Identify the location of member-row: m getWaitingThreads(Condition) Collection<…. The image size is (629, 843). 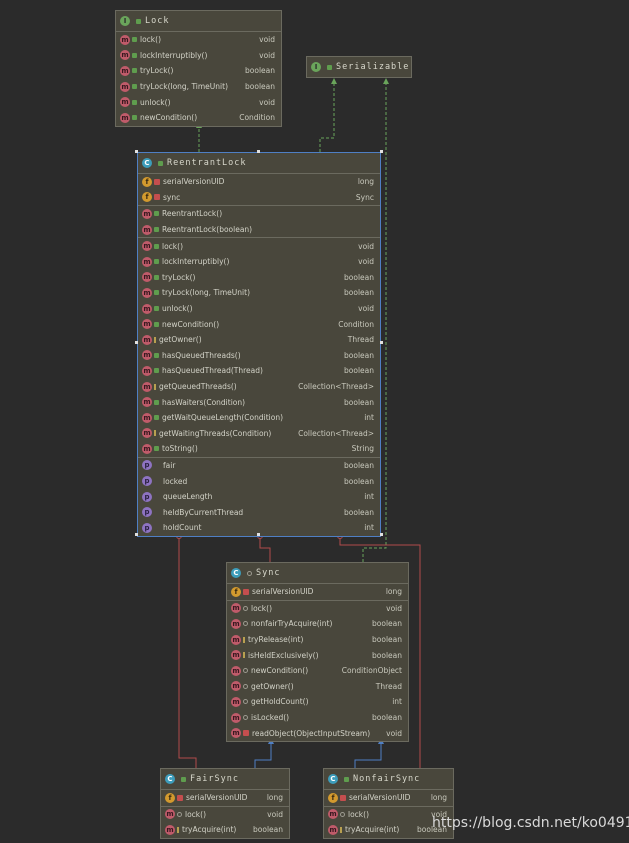
(259, 434).